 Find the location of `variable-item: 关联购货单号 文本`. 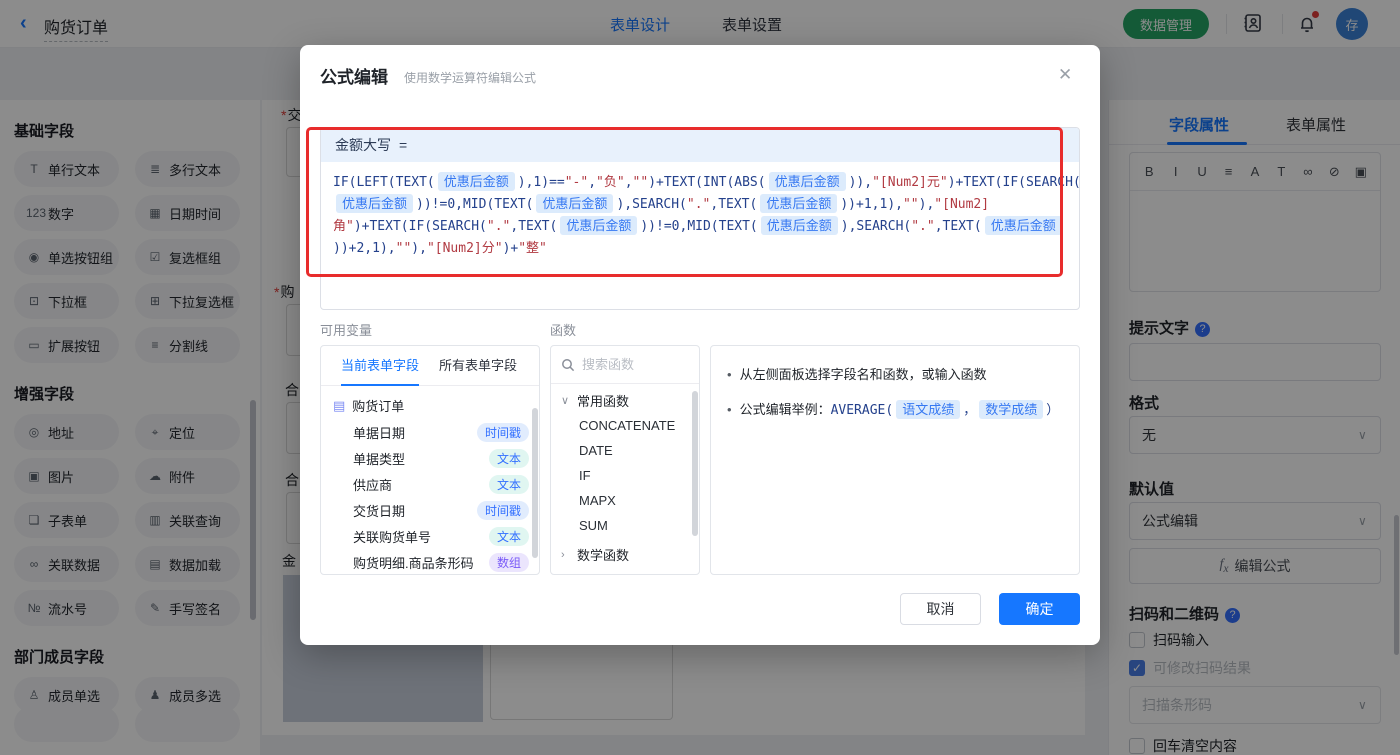

variable-item: 关联购货单号 文本 is located at coordinates (430, 536).